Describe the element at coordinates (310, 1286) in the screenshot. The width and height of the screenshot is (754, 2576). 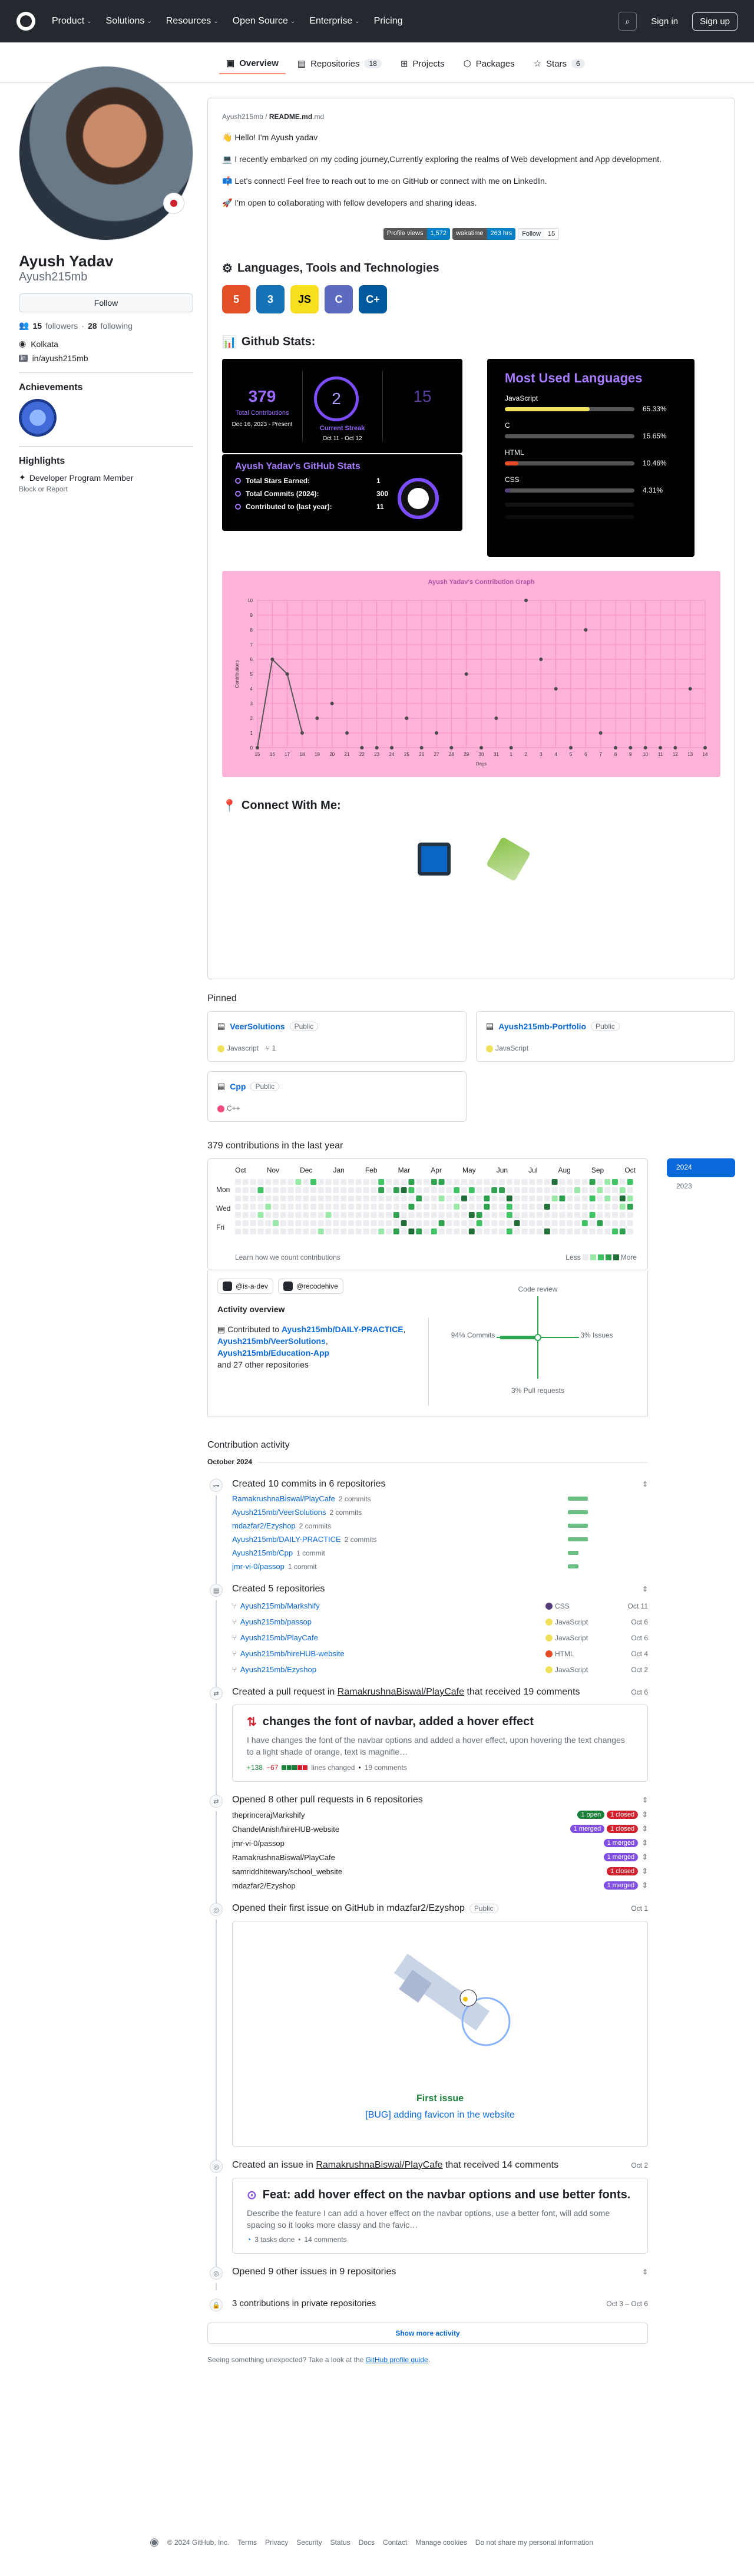
I see `org-chip: @recodehive` at that location.